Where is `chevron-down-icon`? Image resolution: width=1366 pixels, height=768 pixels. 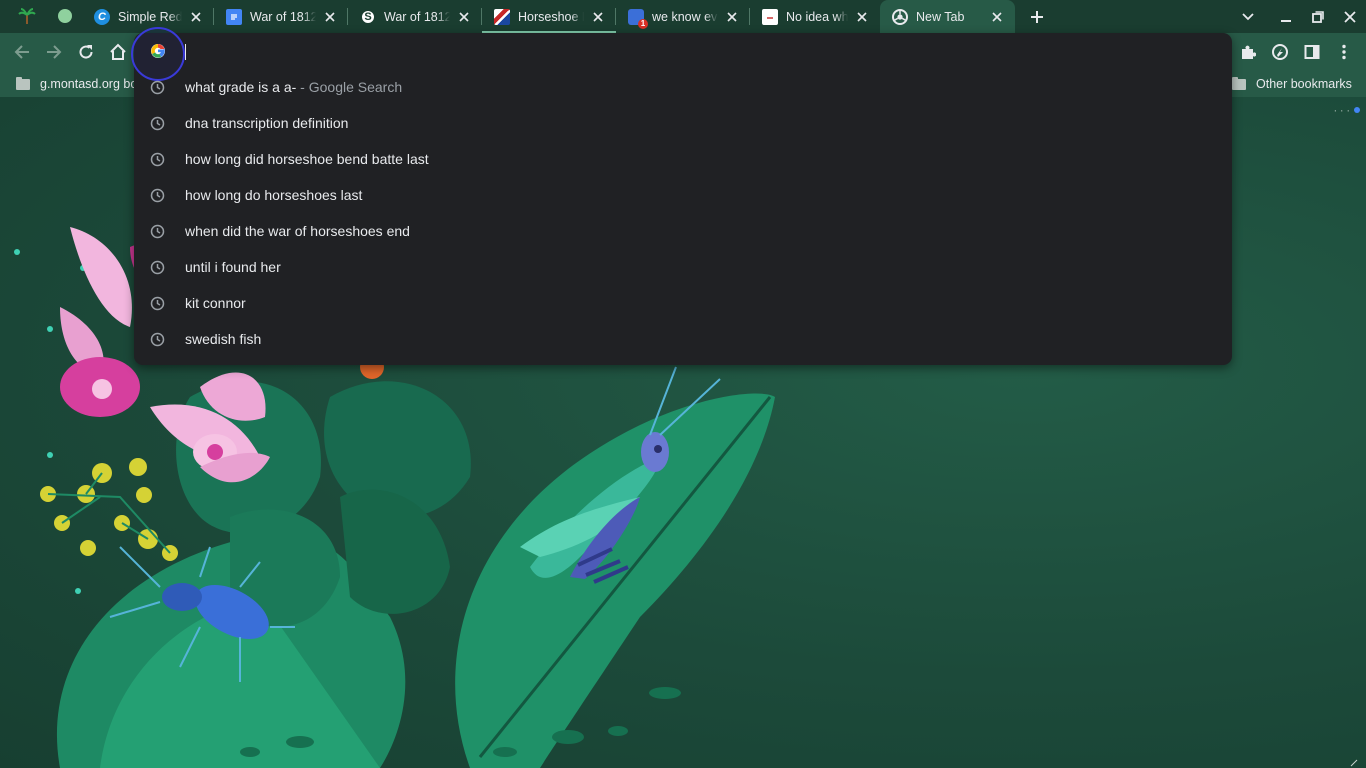 chevron-down-icon is located at coordinates (1248, 17).